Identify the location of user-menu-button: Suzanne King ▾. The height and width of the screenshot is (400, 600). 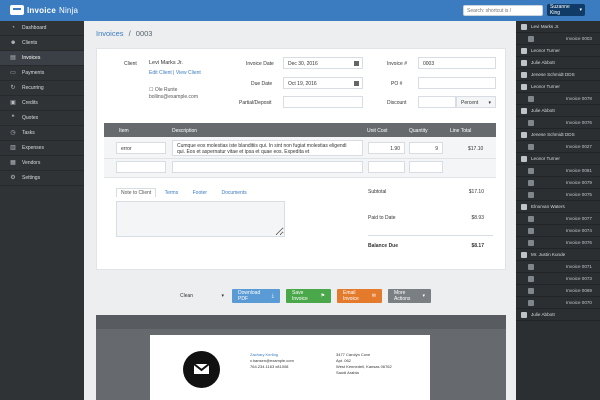
(566, 10).